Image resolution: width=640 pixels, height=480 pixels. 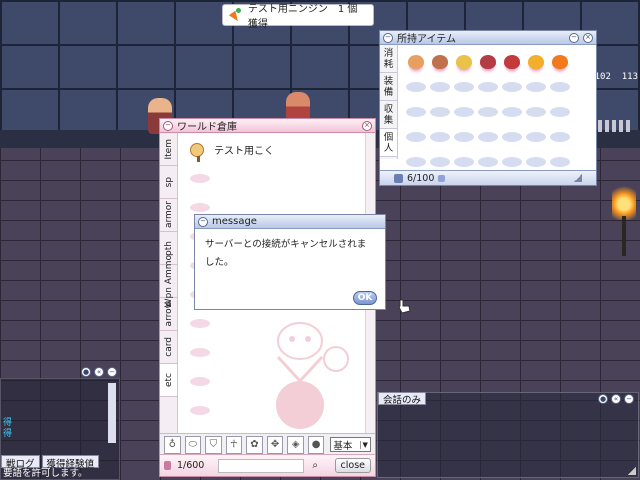 I want to click on chatlog-controls: ● « −, so click(x=99, y=372).